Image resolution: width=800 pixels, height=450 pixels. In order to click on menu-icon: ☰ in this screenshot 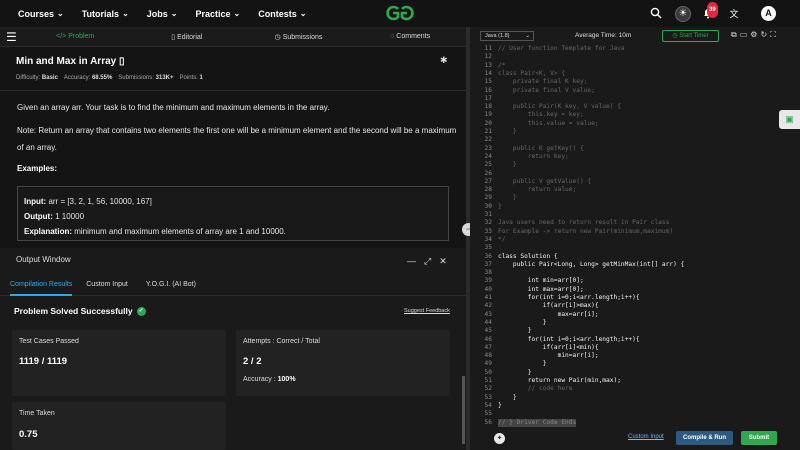, I will do `click(12, 37)`.